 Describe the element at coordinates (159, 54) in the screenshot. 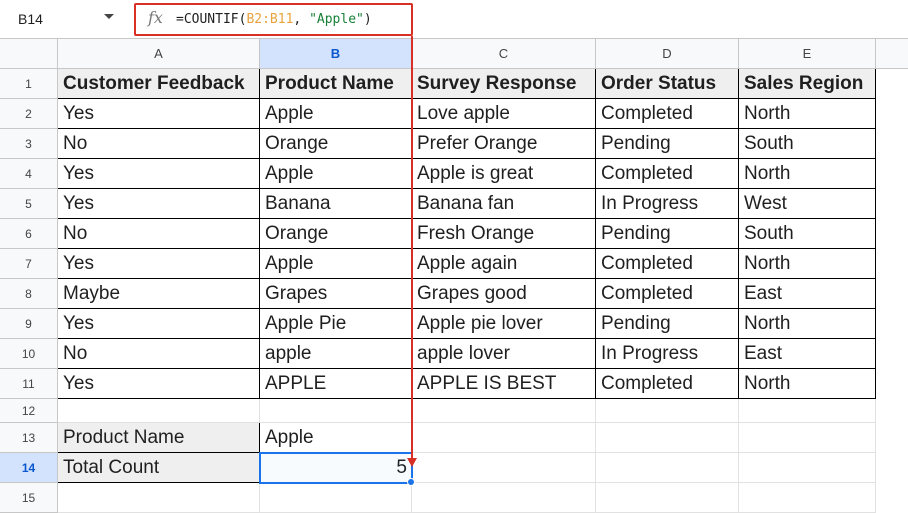

I see `column-header-a: A` at that location.